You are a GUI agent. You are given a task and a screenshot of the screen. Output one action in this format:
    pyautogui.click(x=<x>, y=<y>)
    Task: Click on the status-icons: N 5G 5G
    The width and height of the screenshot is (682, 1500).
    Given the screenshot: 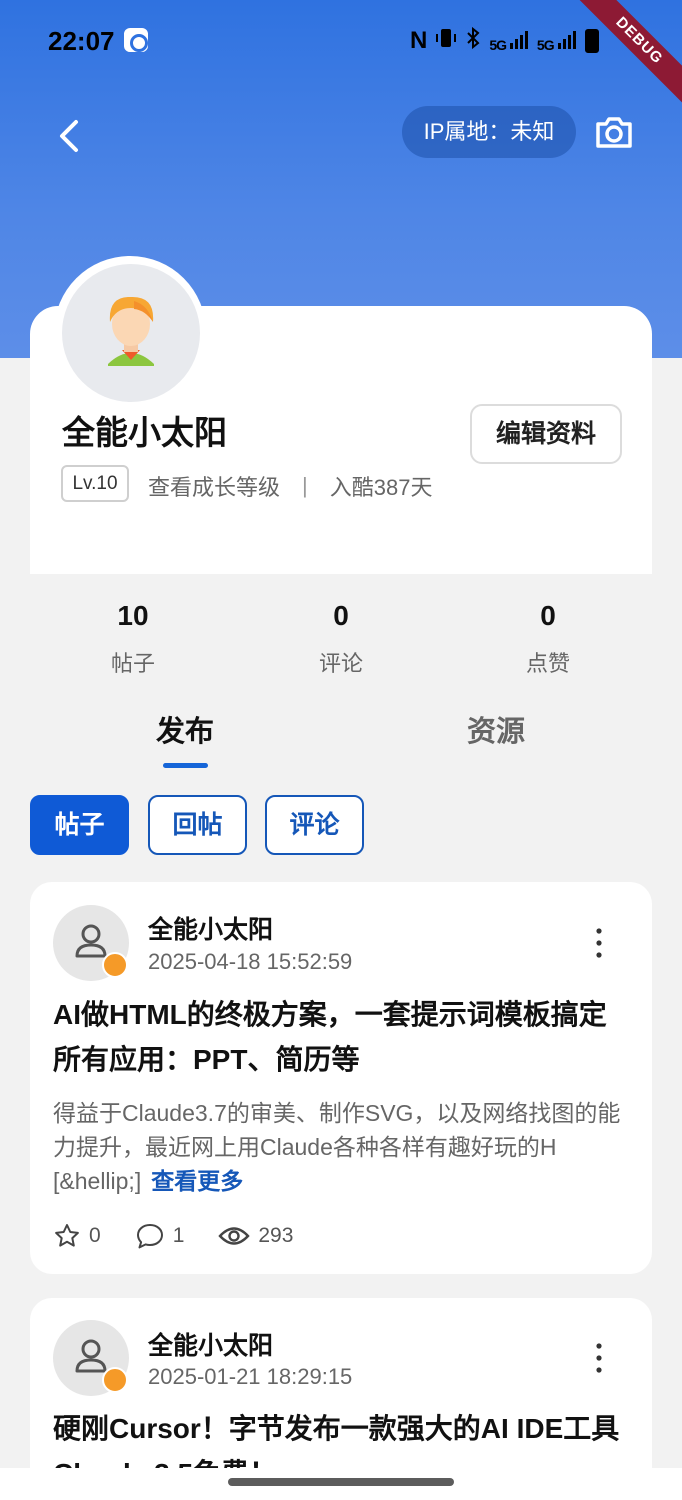 What is the action you would take?
    pyautogui.click(x=504, y=41)
    